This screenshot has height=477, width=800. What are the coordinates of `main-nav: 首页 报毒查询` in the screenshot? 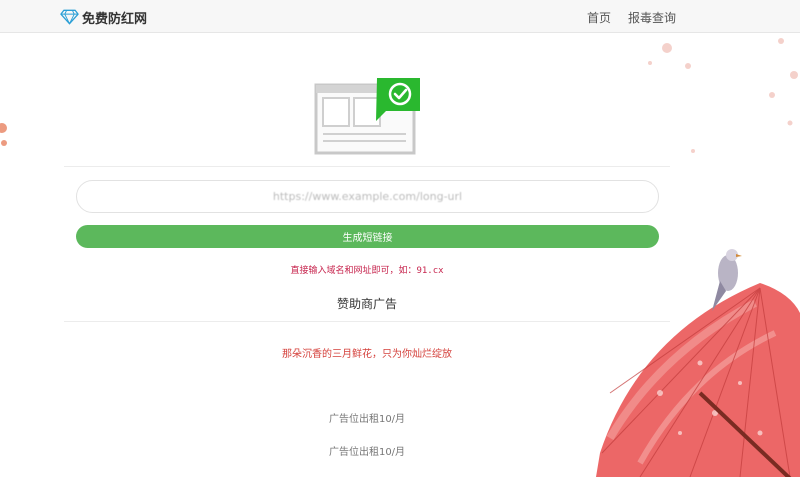 It's located at (631, 17).